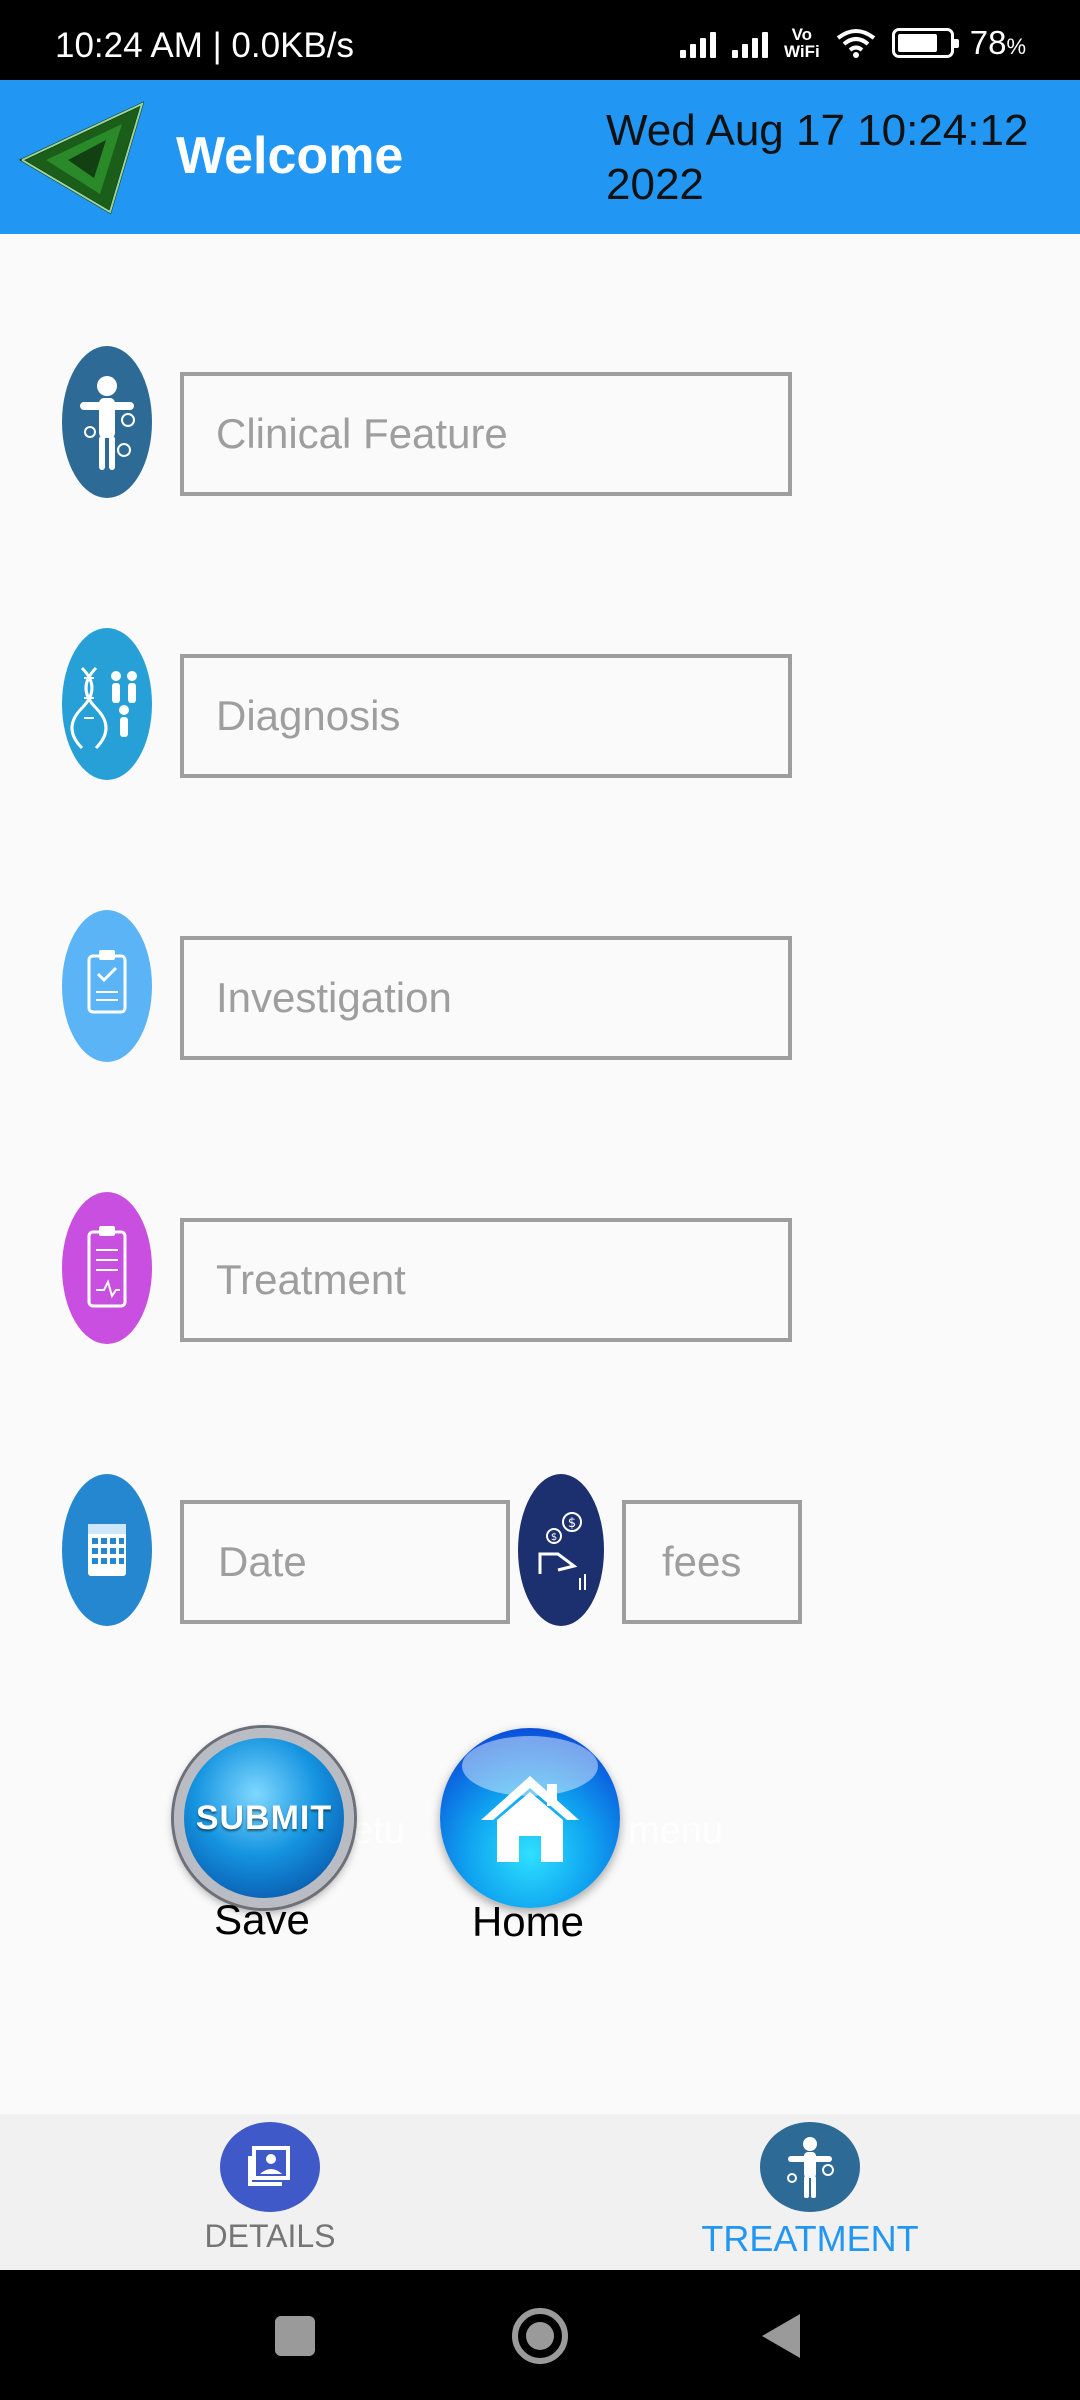 The height and width of the screenshot is (2400, 1080). What do you see at coordinates (817, 157) in the screenshot?
I see `current-datetime: Wed Aug 17 10:24:12 2022` at bounding box center [817, 157].